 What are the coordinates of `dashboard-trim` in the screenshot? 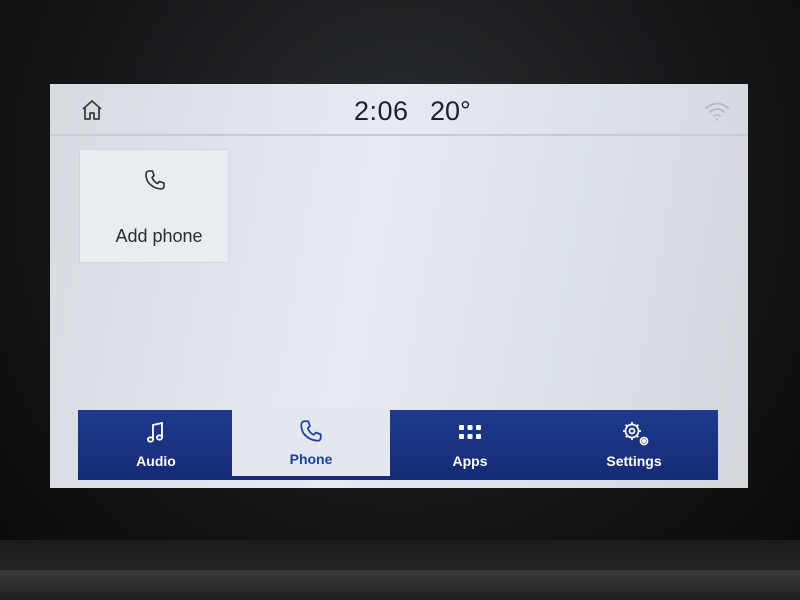 It's located at (400, 570).